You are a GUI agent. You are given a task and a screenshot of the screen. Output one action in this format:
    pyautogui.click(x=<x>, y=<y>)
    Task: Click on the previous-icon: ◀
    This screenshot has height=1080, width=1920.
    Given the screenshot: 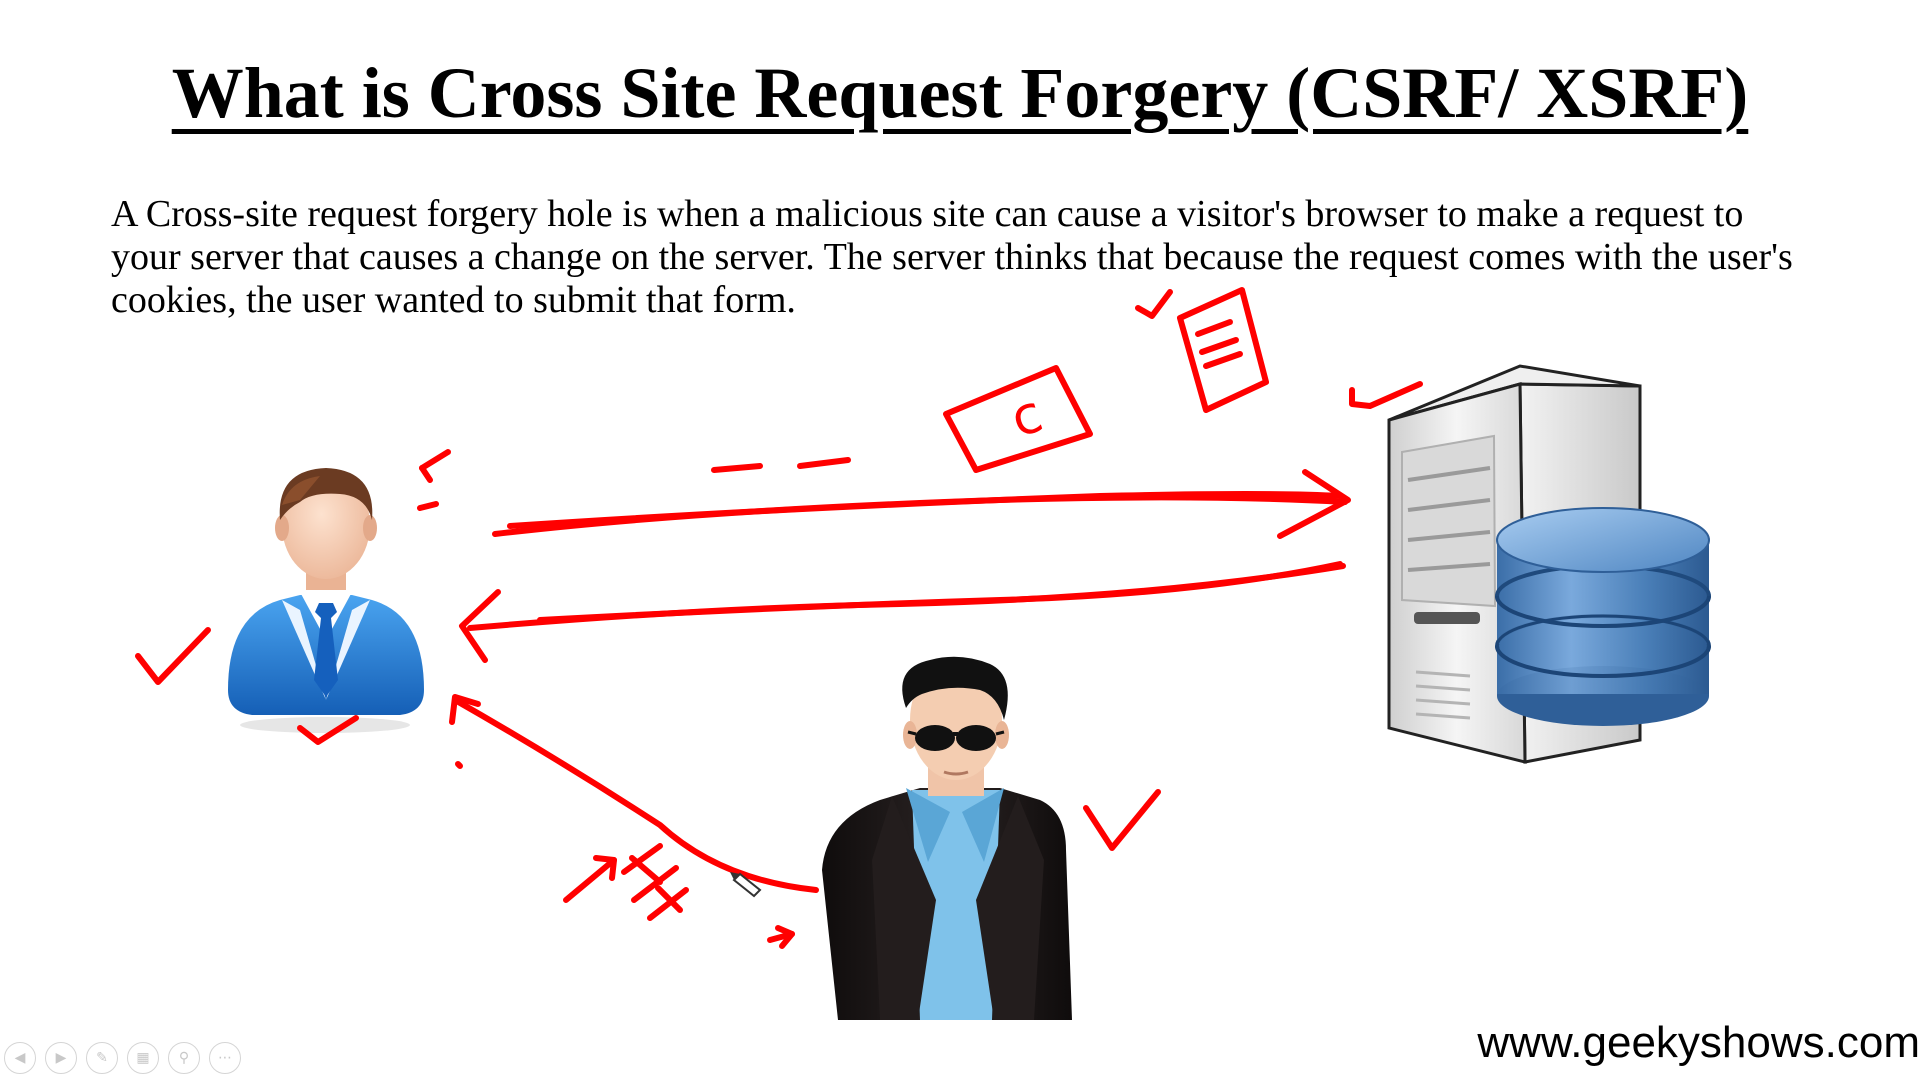 What is the action you would take?
    pyautogui.click(x=20, y=1058)
    